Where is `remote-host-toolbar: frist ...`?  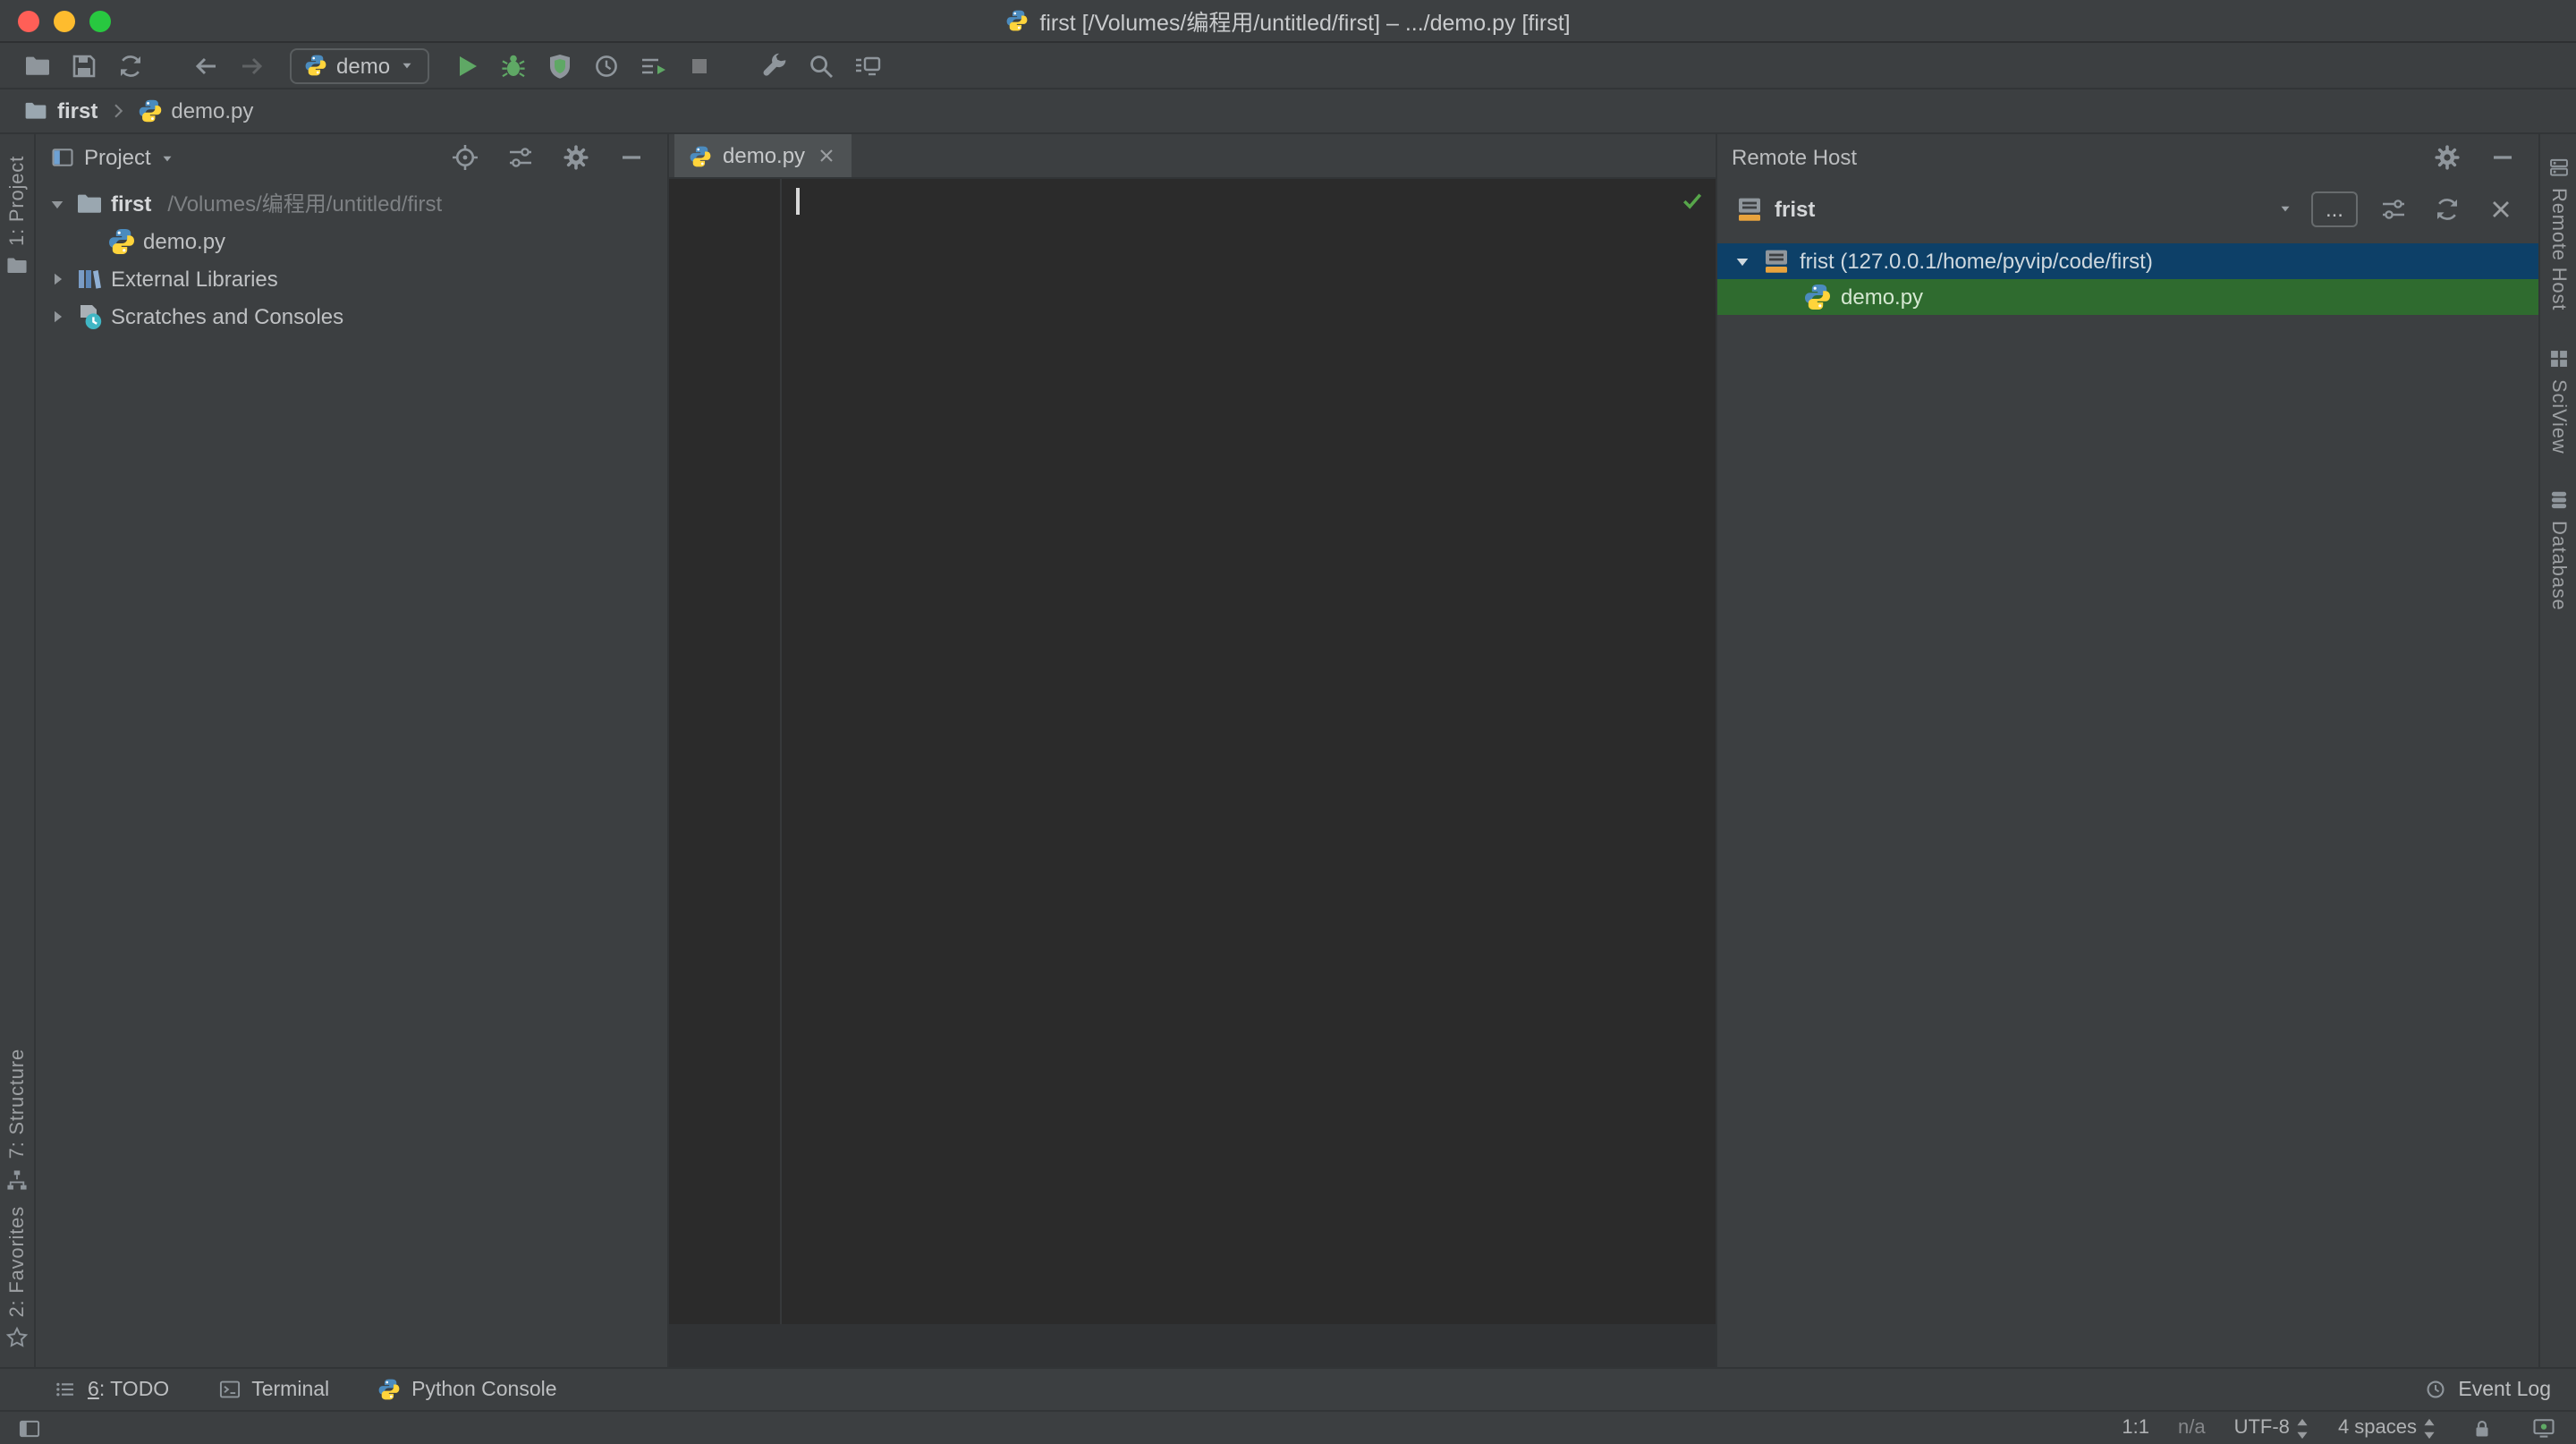
remote-host-toolbar: frist ... is located at coordinates (2127, 209).